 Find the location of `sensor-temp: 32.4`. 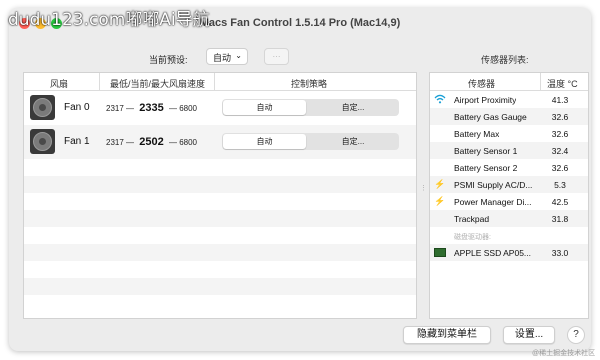

sensor-temp: 32.4 is located at coordinates (560, 151).